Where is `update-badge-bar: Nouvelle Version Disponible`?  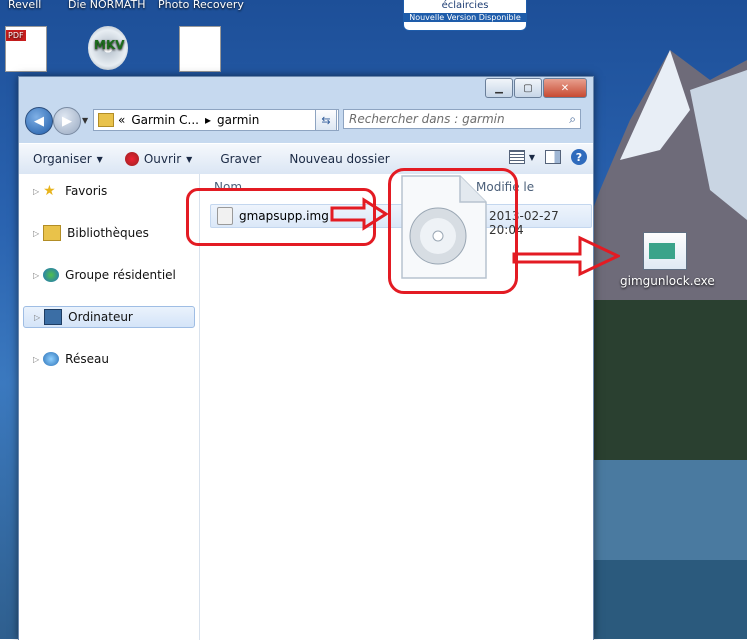
update-badge-bar: Nouvelle Version Disponible is located at coordinates (465, 17).